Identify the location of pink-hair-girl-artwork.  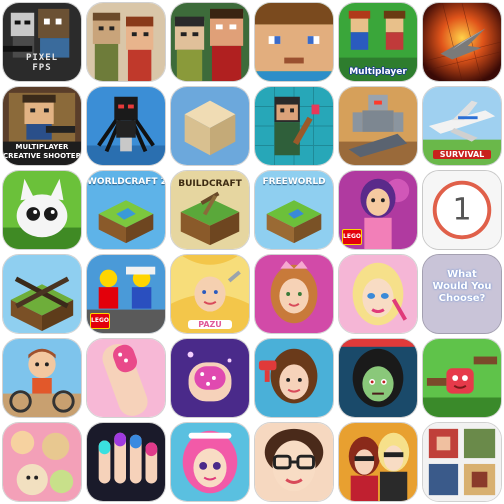
(210, 462).